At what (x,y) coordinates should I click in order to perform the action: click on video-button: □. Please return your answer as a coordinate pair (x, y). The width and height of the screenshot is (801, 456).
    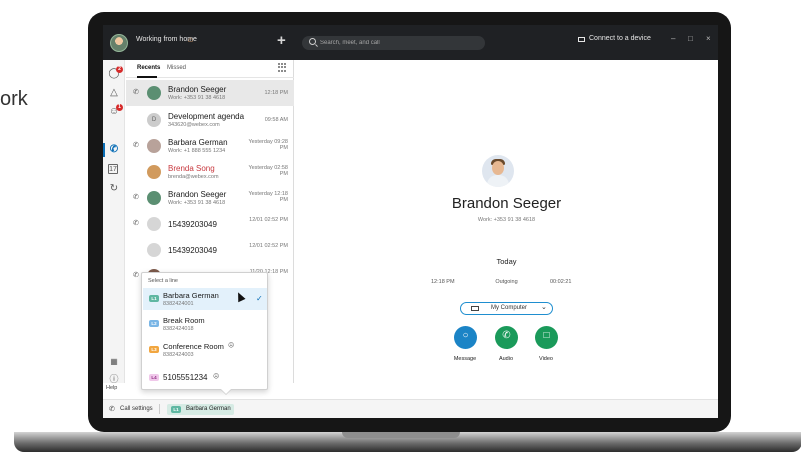
    Looking at the image, I should click on (546, 337).